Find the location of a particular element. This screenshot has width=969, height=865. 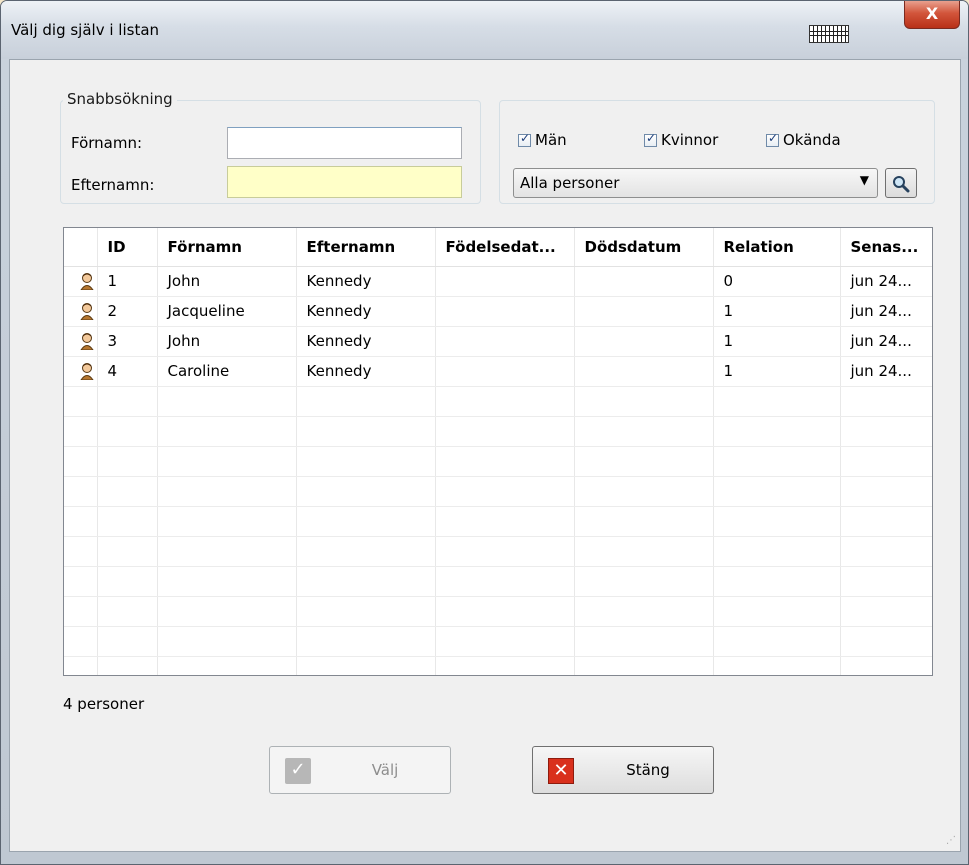

unknown-checkbox-label: Okända is located at coordinates (812, 140).